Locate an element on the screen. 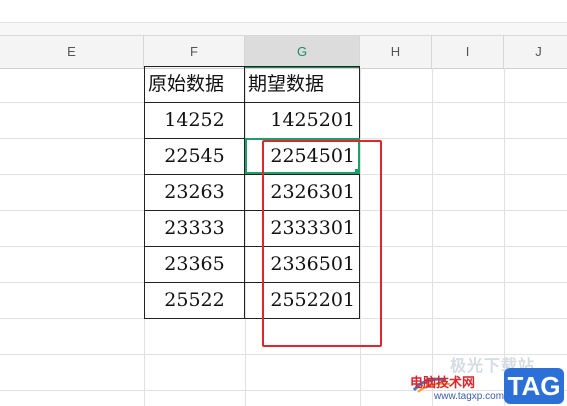 The width and height of the screenshot is (567, 406). column-header-f: F is located at coordinates (194, 52).